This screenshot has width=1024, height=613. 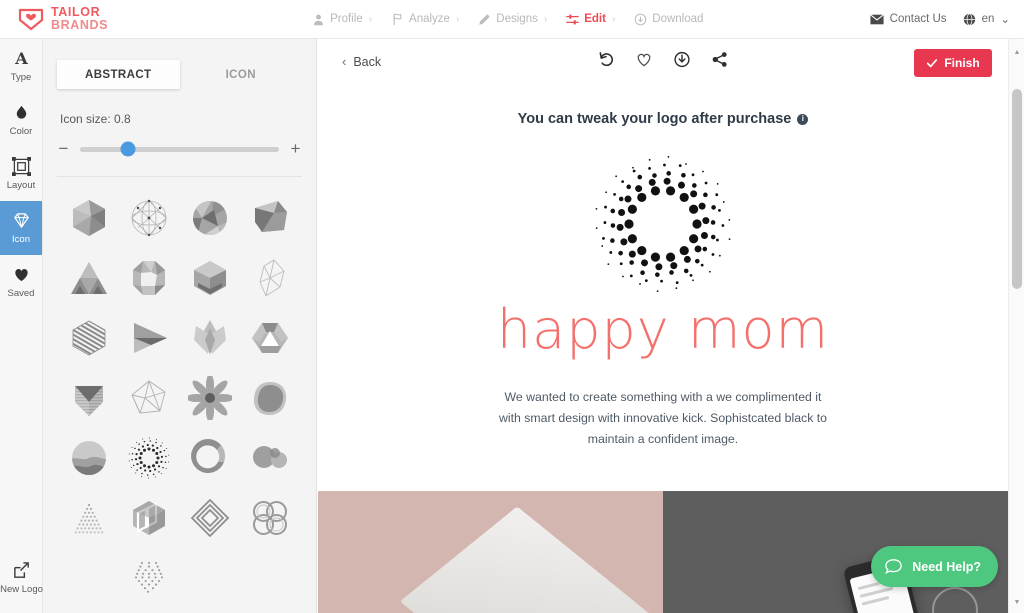 I want to click on rail-item-layout: Layout, so click(x=21, y=174).